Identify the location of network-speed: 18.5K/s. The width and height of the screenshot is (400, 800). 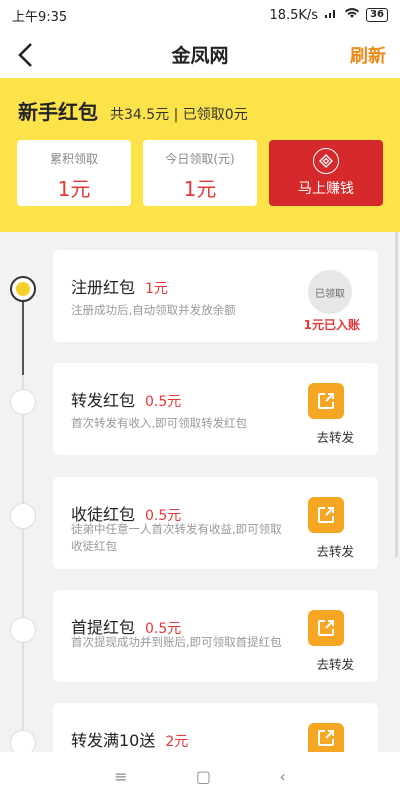
(294, 15).